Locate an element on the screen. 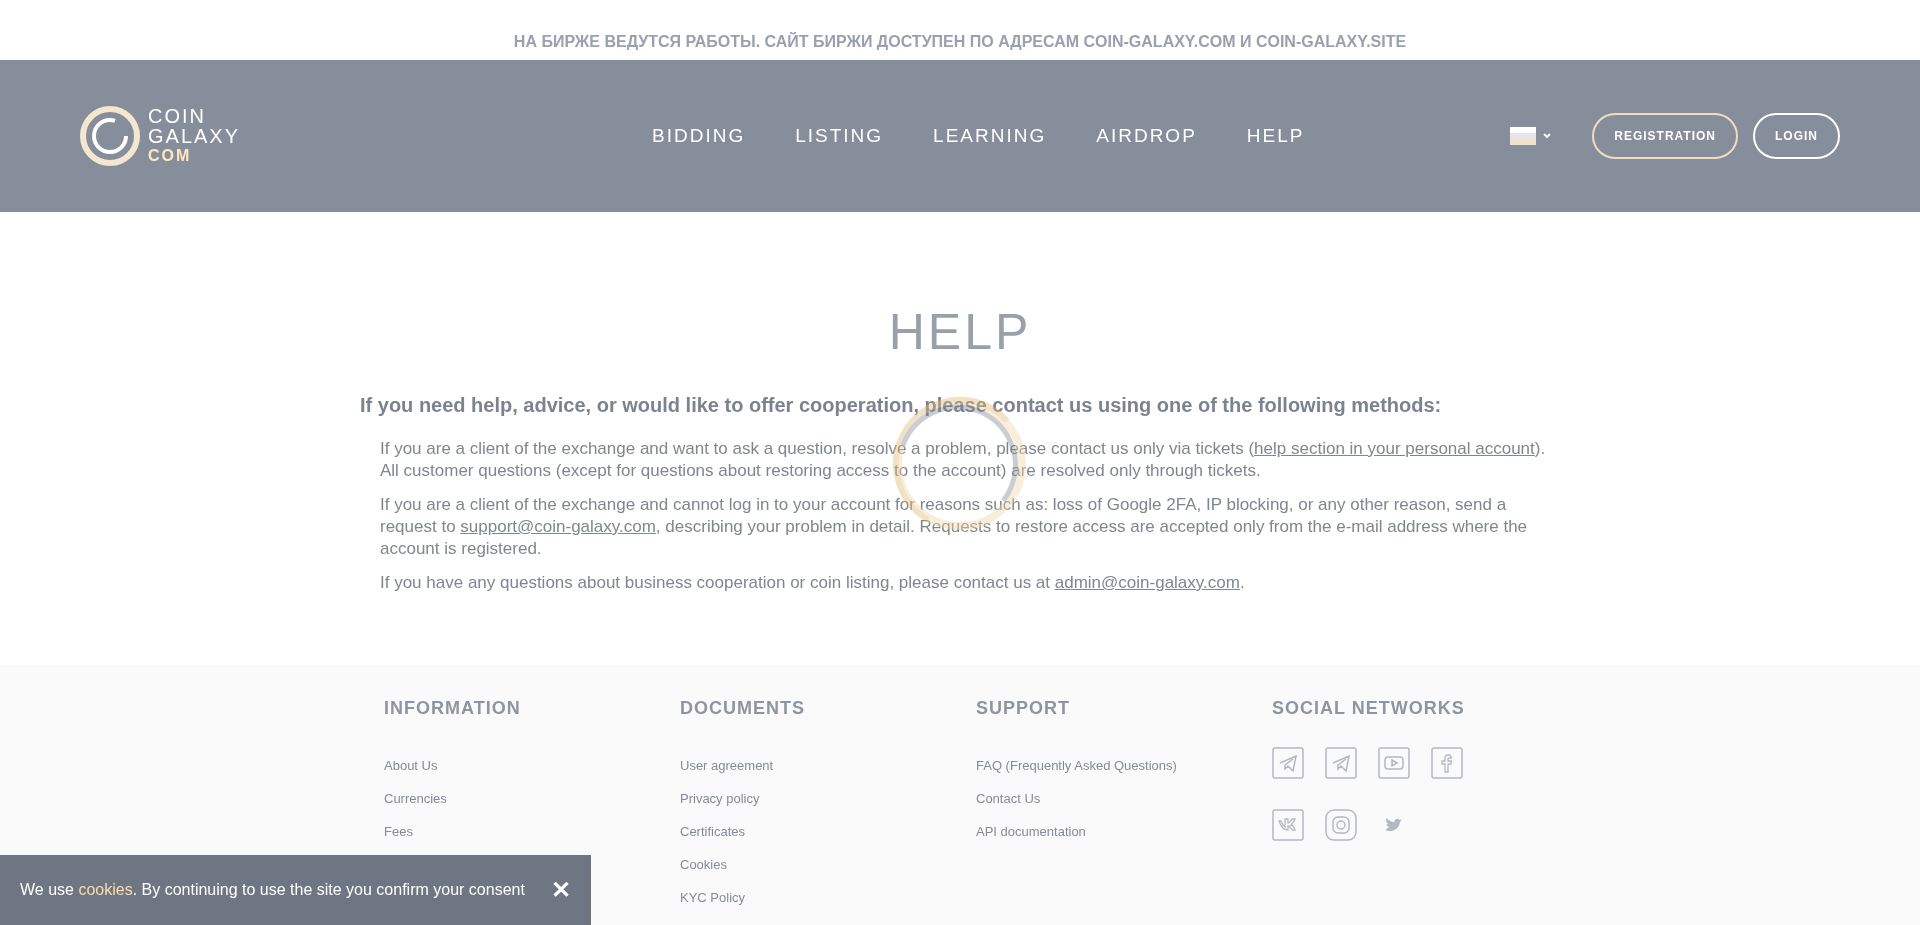  footer-link: Cookies is located at coordinates (828, 865).